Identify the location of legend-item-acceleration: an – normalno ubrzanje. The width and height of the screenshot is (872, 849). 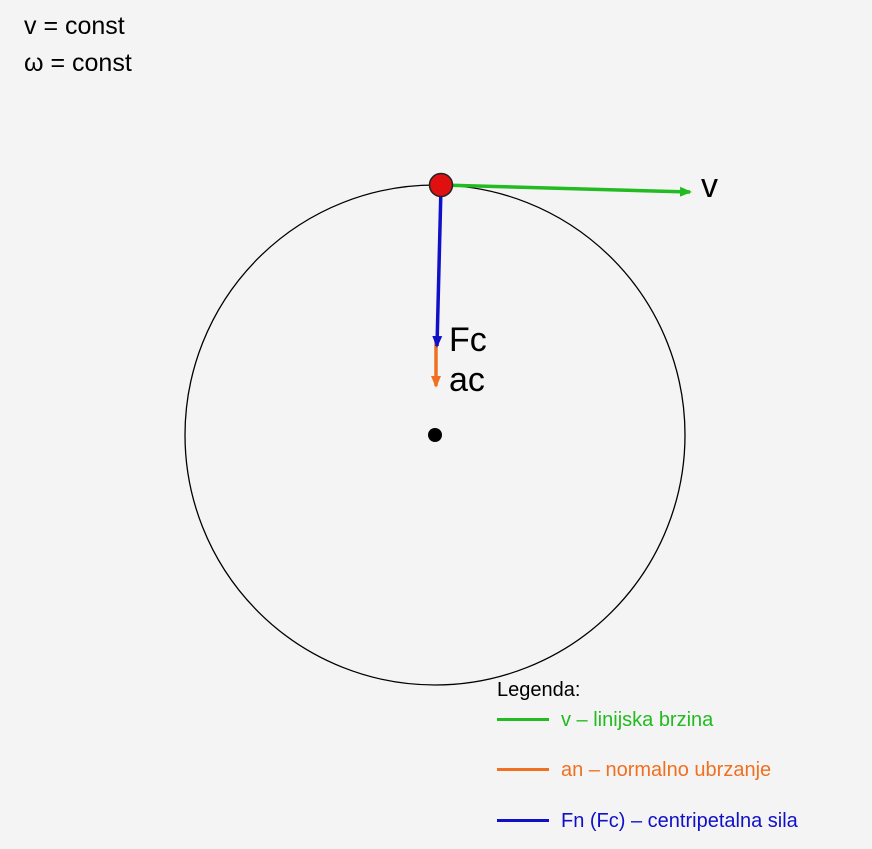
(682, 770).